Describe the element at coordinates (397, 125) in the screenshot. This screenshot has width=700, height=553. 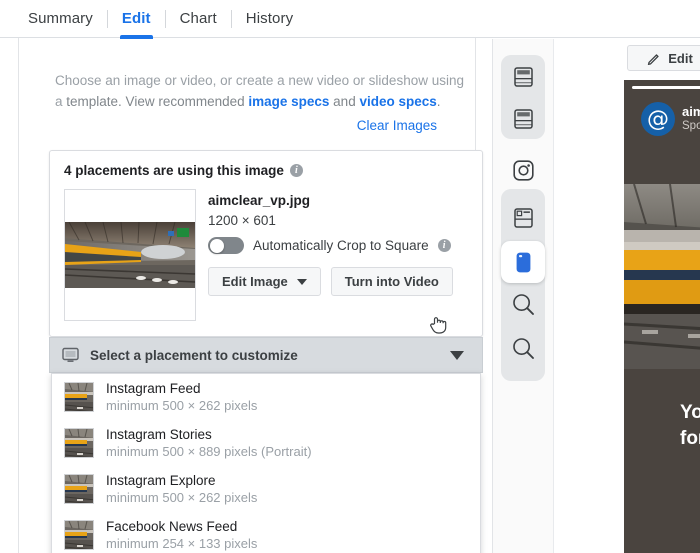
I see `clear-images-link: Clear Images` at that location.